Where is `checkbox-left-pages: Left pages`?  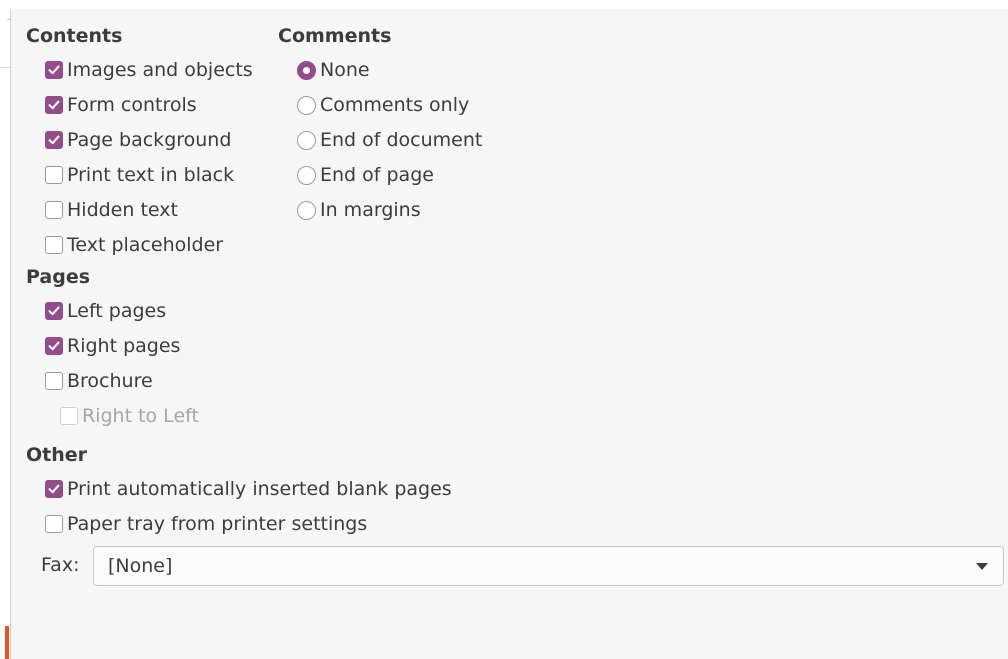
checkbox-left-pages: Left pages is located at coordinates (105, 311).